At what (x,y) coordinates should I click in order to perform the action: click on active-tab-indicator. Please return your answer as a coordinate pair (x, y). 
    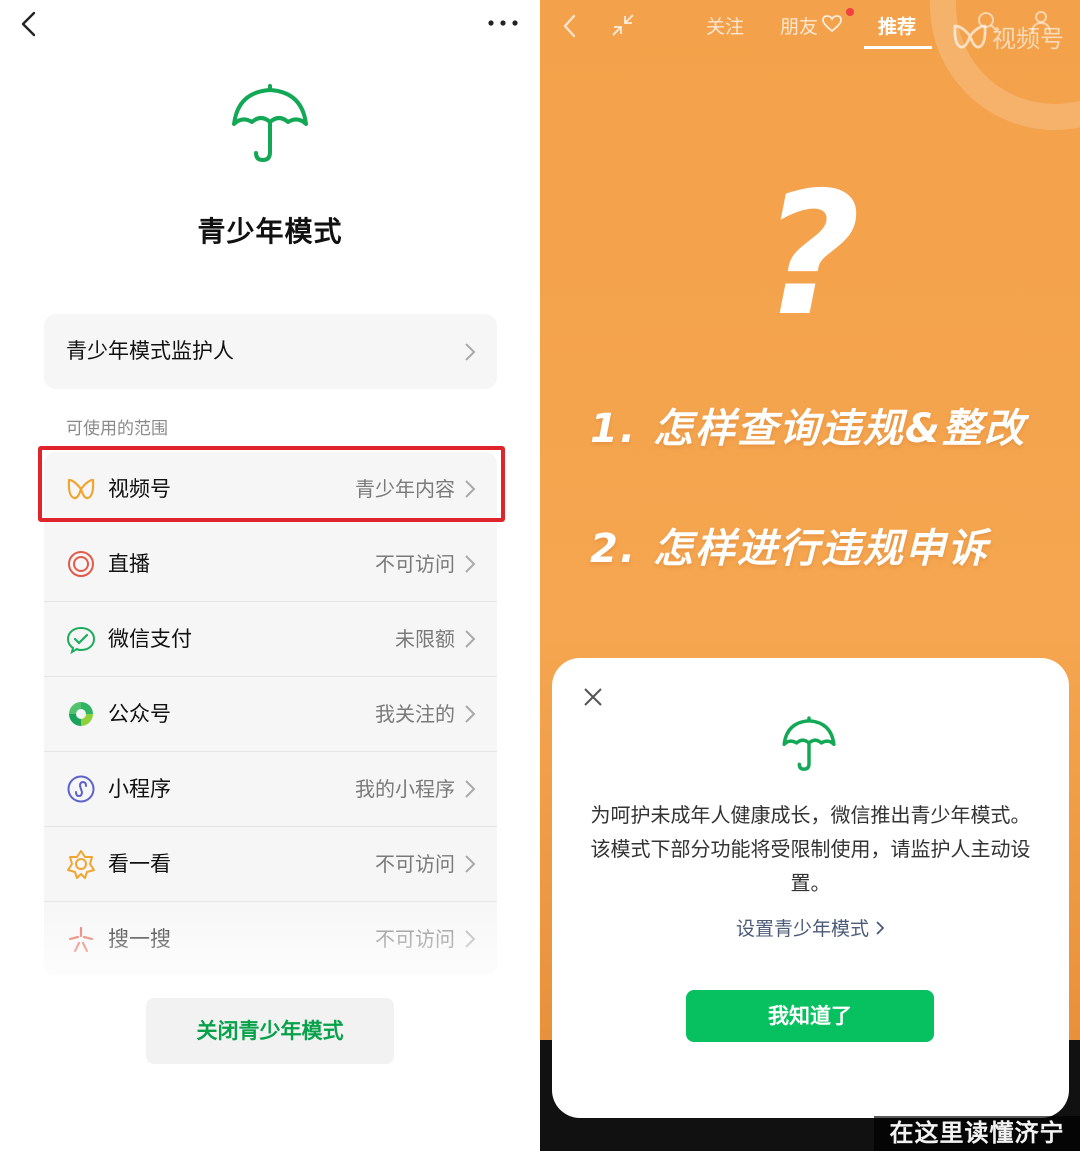
    Looking at the image, I should click on (898, 47).